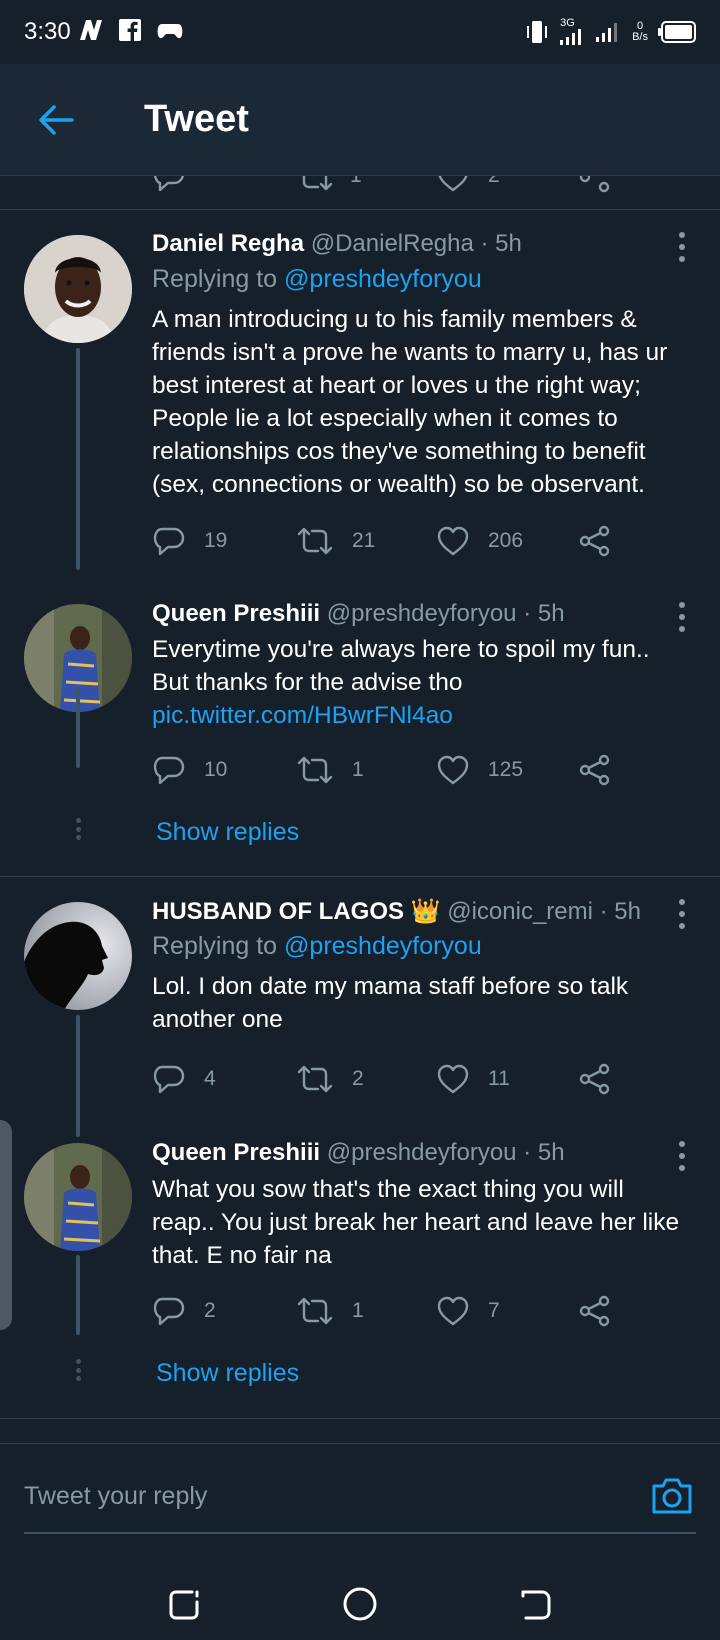  I want to click on data-rate-value: 0, so click(640, 25).